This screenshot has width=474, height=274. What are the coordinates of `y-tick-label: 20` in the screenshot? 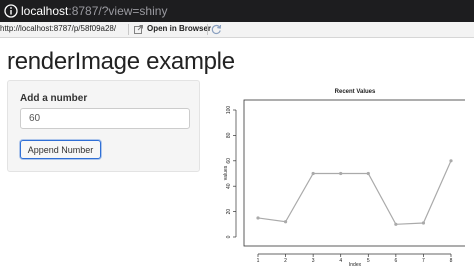 It's located at (229, 212).